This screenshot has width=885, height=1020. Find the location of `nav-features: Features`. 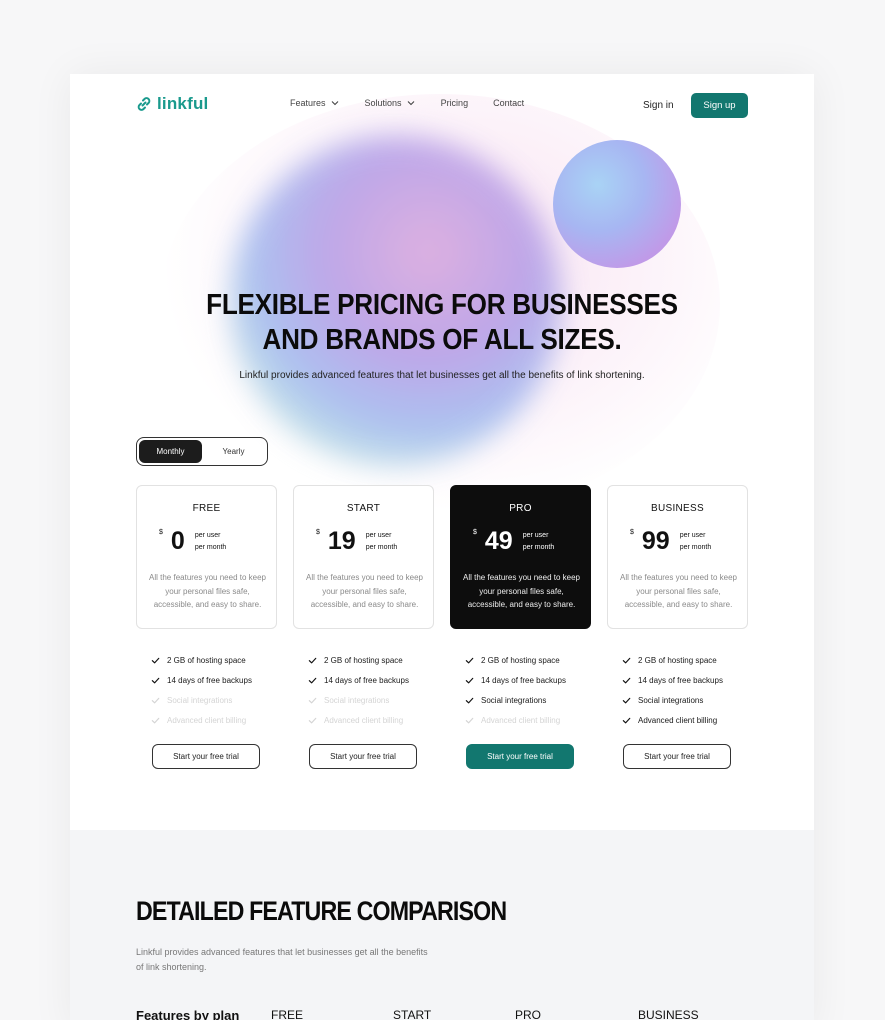

nav-features: Features is located at coordinates (315, 103).